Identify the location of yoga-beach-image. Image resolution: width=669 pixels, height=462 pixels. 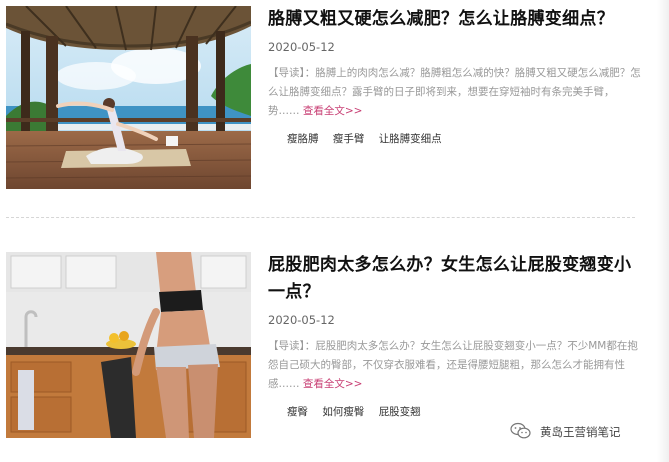
(128, 97).